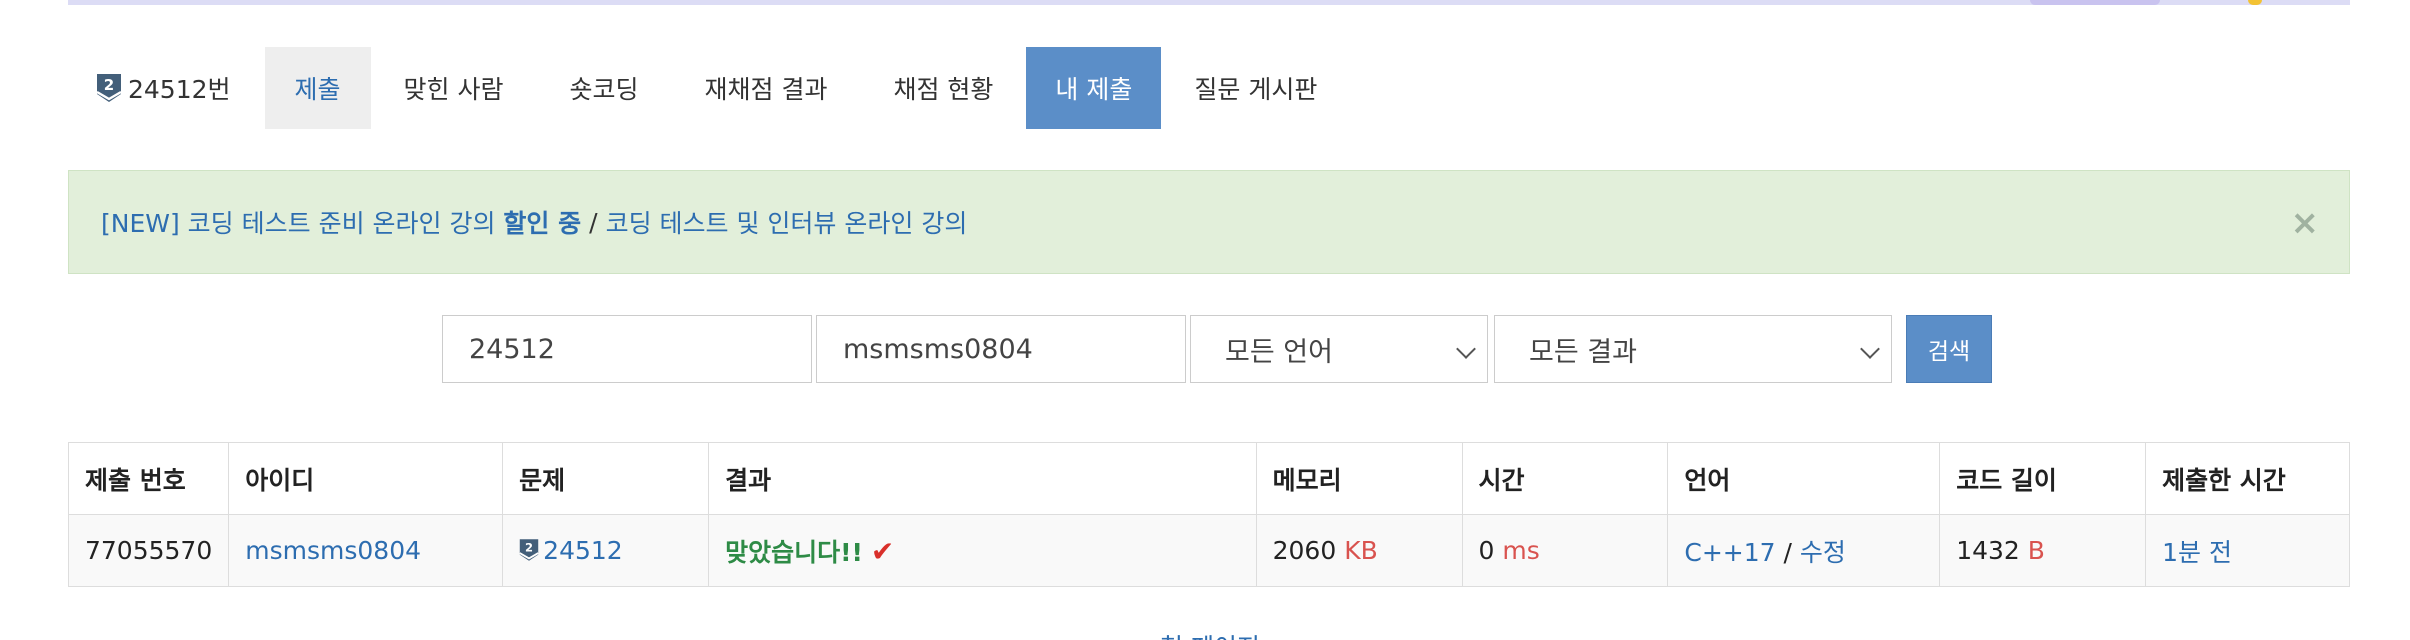 The image size is (2410, 640). I want to click on top-banner-strip, so click(1209, 2).